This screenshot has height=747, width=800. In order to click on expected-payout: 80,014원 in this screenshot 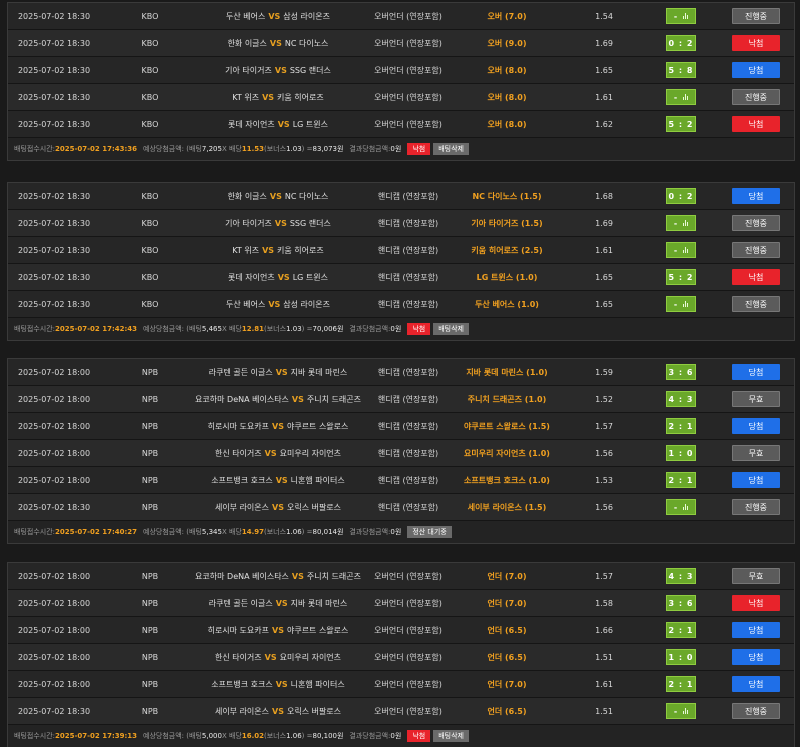, I will do `click(328, 532)`.